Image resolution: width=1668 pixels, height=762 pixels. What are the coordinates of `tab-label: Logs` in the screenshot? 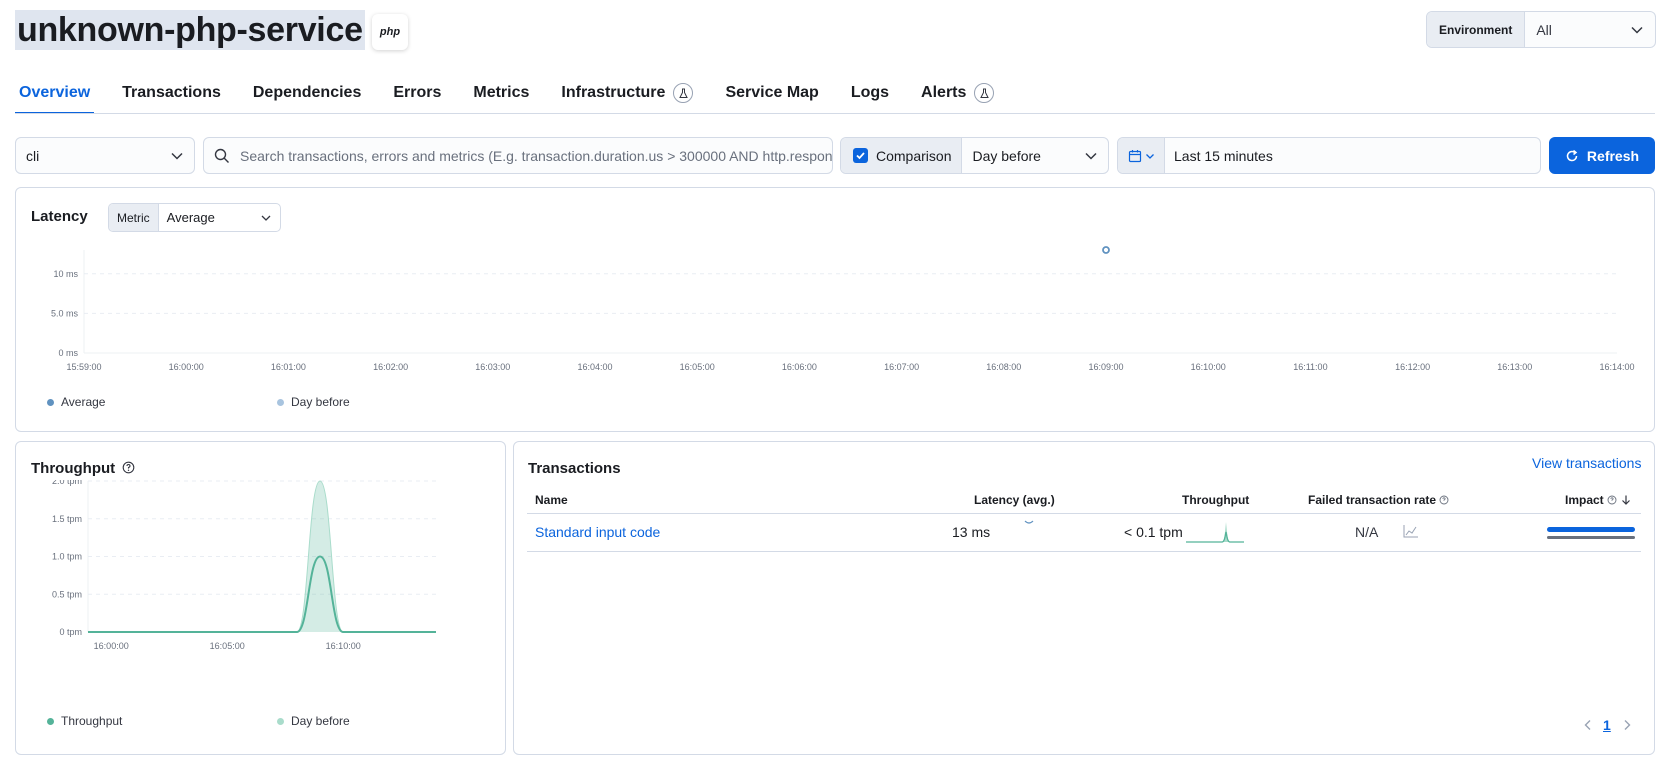 It's located at (870, 92).